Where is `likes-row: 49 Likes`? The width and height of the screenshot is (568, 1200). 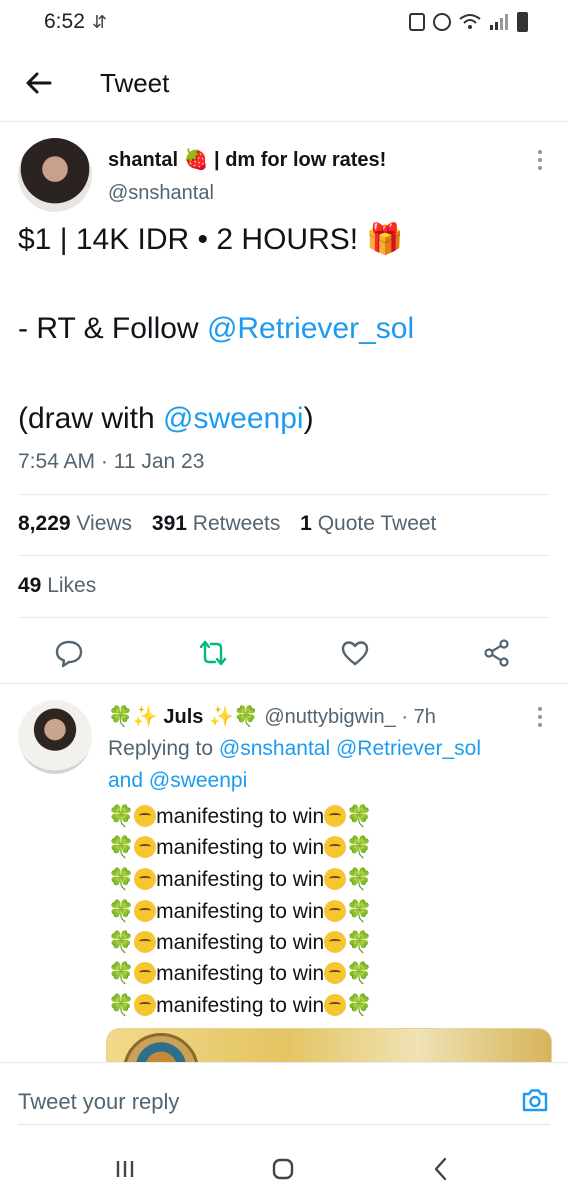 likes-row: 49 Likes is located at coordinates (64, 586).